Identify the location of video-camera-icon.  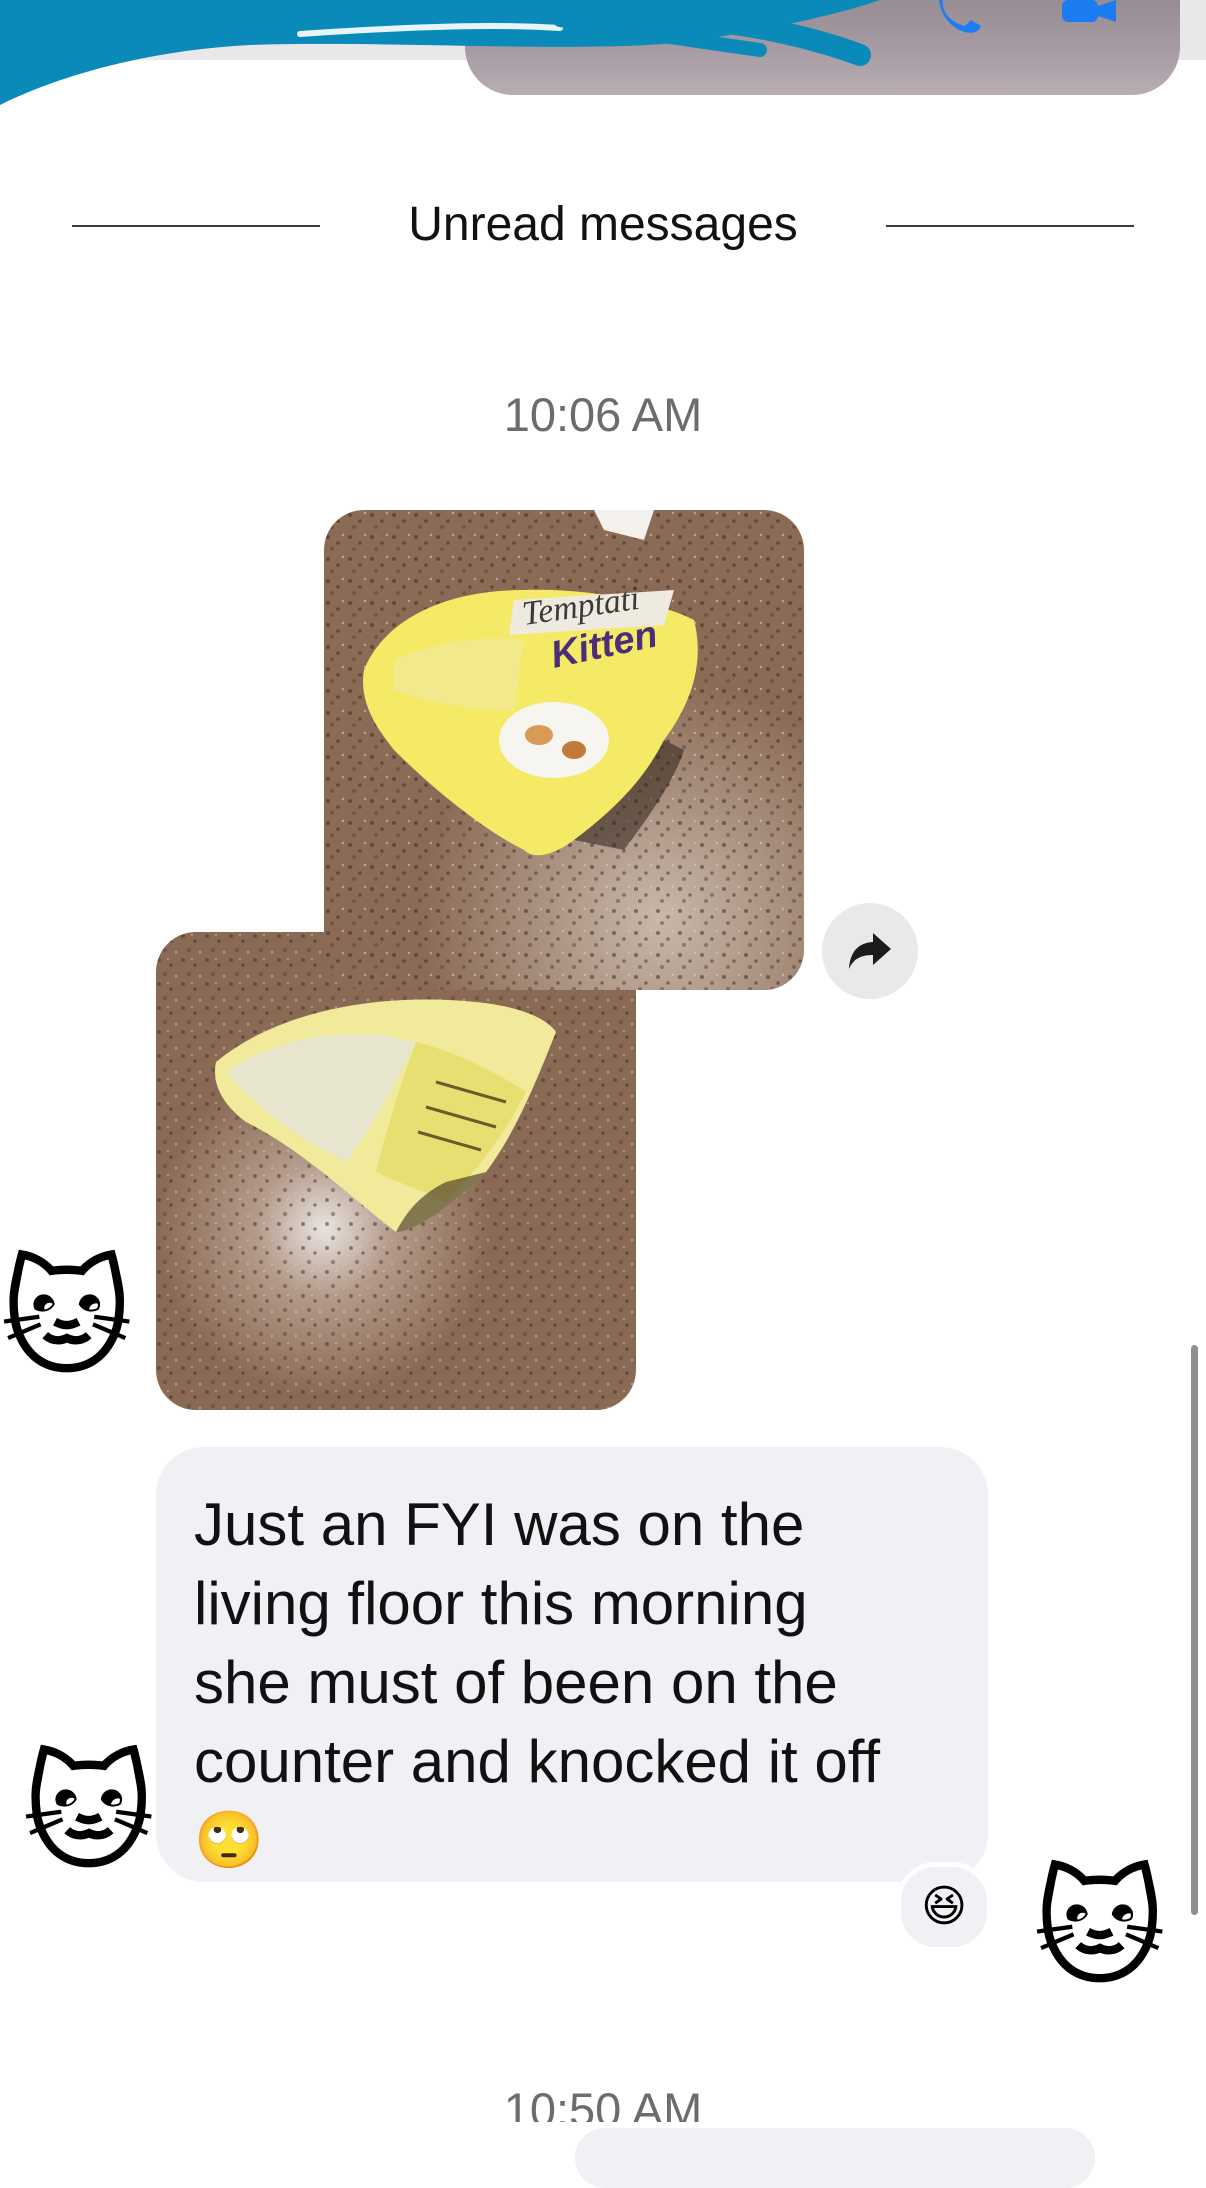
(1090, 20).